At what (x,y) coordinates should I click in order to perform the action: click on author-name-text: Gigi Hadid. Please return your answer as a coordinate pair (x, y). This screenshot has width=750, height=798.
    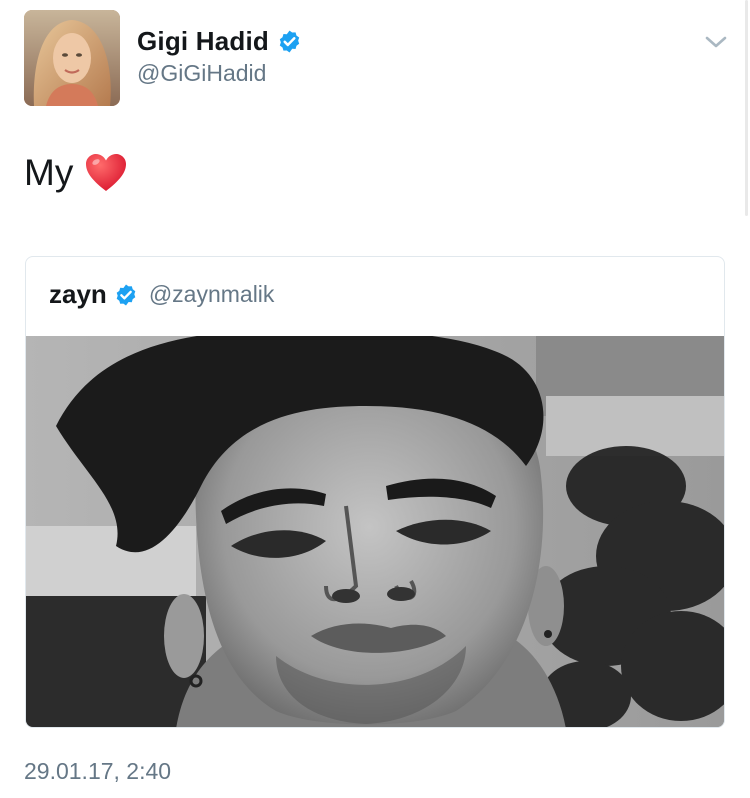
    Looking at the image, I should click on (203, 41).